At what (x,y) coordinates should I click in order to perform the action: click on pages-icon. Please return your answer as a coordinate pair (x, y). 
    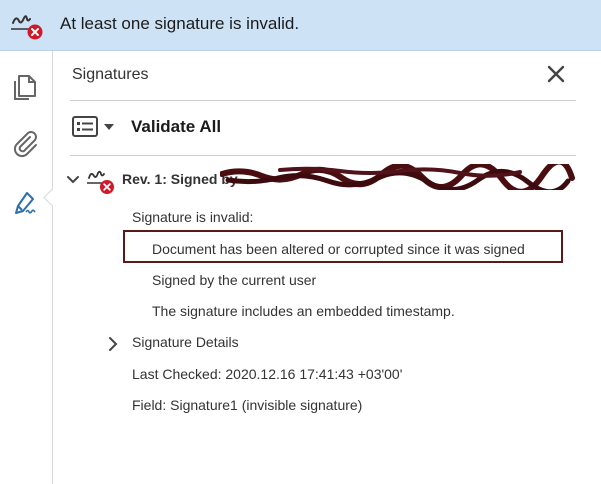
    Looking at the image, I should click on (25, 87).